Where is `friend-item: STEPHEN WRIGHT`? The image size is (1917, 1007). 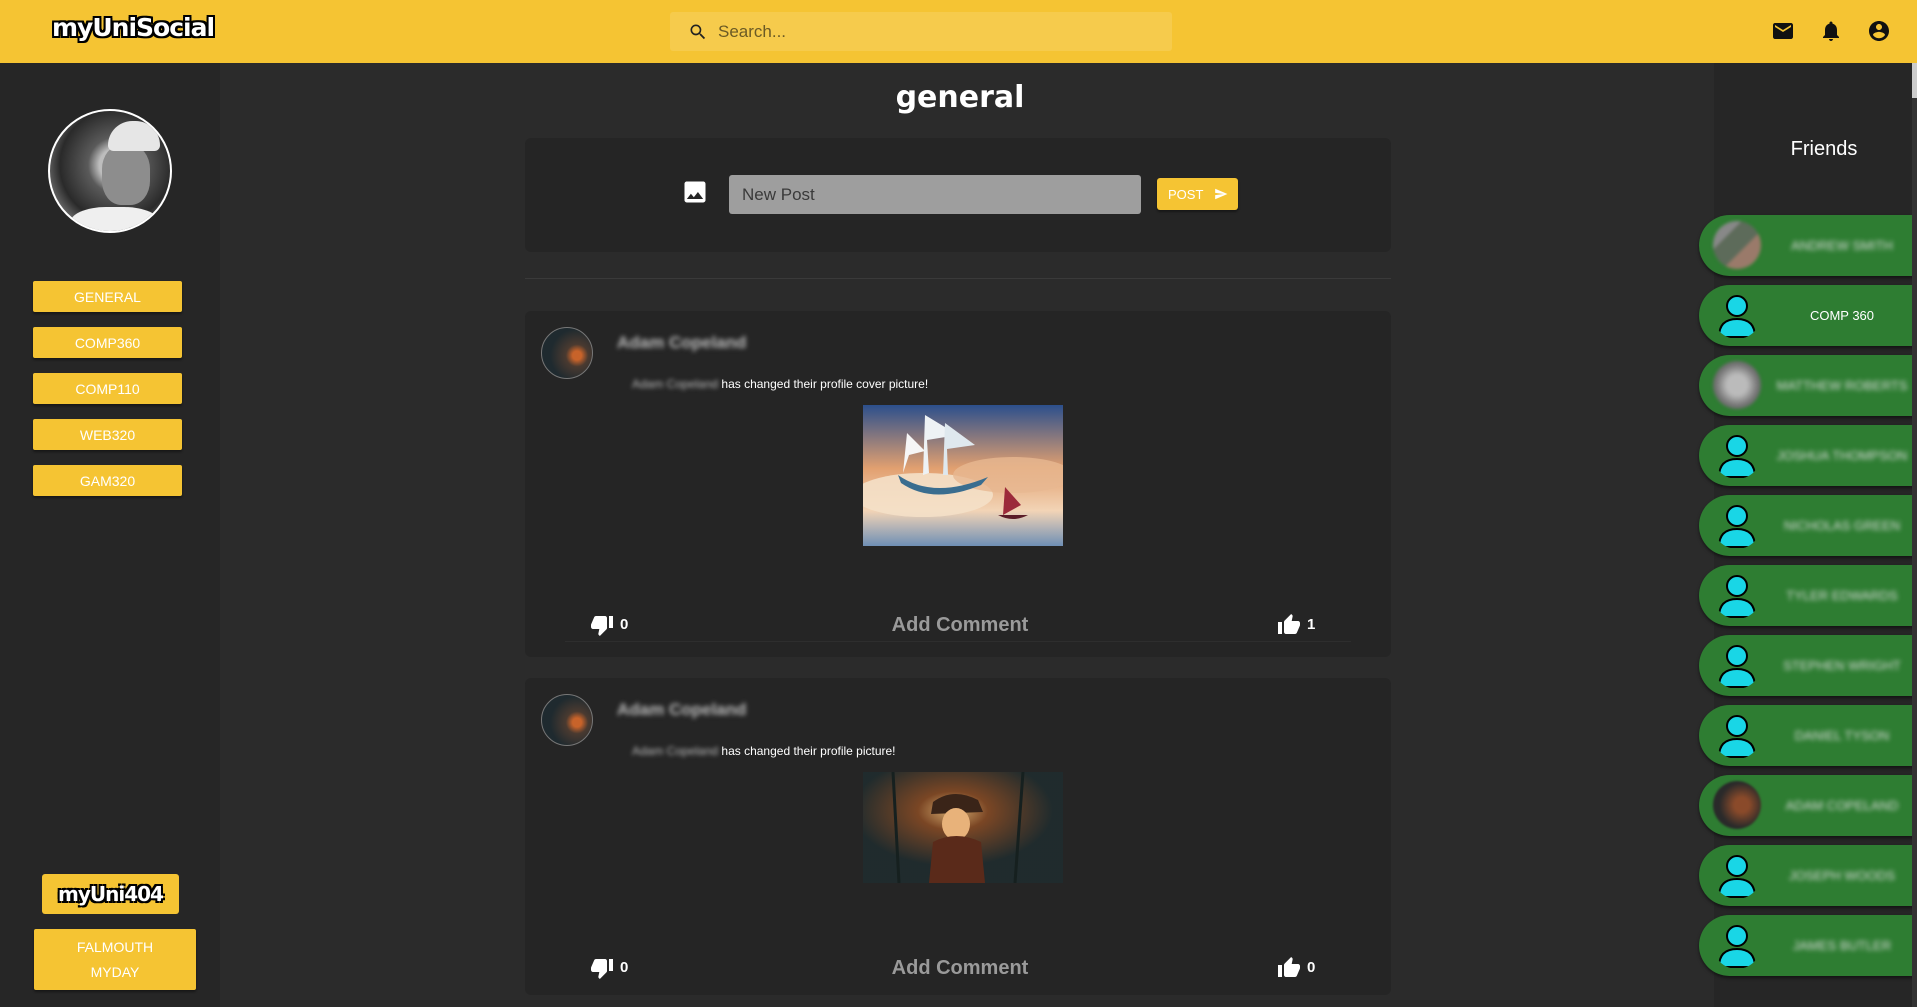
friend-item: STEPHEN WRIGHT is located at coordinates (1808, 665).